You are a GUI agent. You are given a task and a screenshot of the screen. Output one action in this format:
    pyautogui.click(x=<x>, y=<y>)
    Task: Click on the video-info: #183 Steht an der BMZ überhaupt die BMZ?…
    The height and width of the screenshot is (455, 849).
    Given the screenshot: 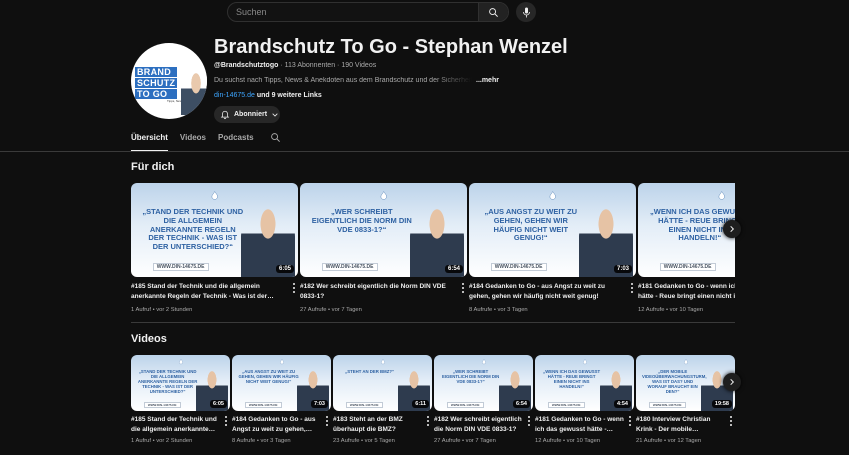 What is the action you would take?
    pyautogui.click(x=382, y=429)
    